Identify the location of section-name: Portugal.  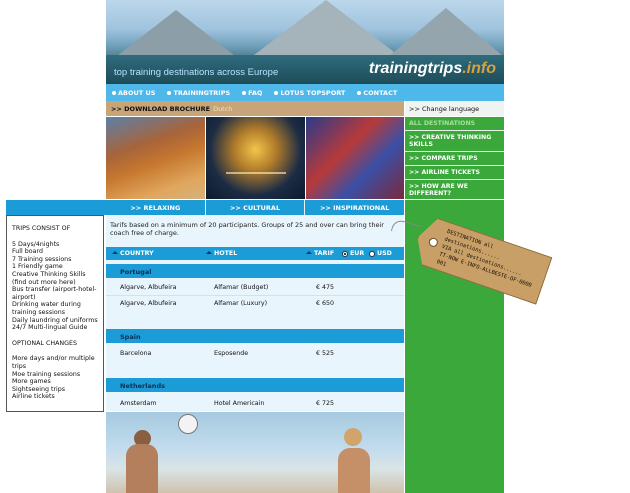
(136, 272).